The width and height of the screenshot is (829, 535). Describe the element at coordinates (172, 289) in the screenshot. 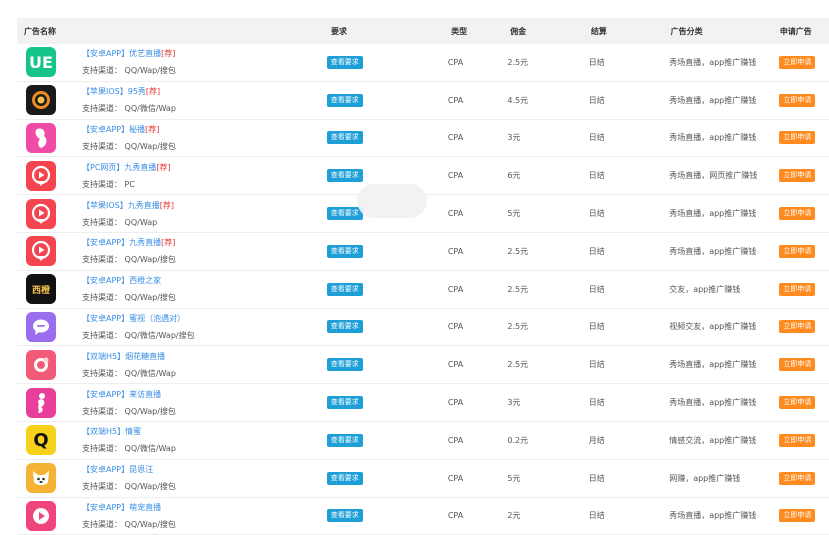

I see `ad-name-cell: 西橙 【安卓APP】西橙之家 支持渠道： QQ/Wap/搜包` at that location.